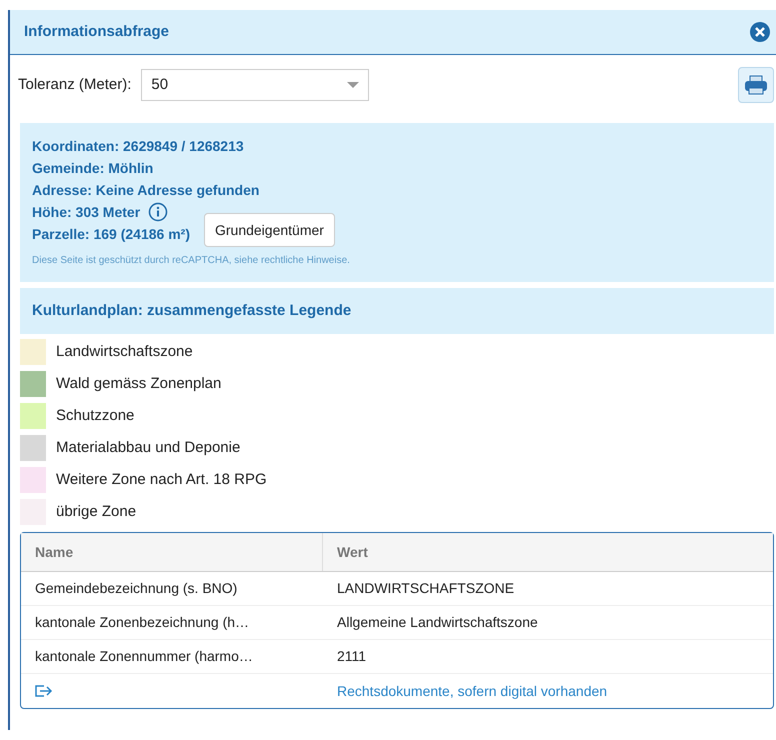  What do you see at coordinates (760, 32) in the screenshot?
I see `close-icon` at bounding box center [760, 32].